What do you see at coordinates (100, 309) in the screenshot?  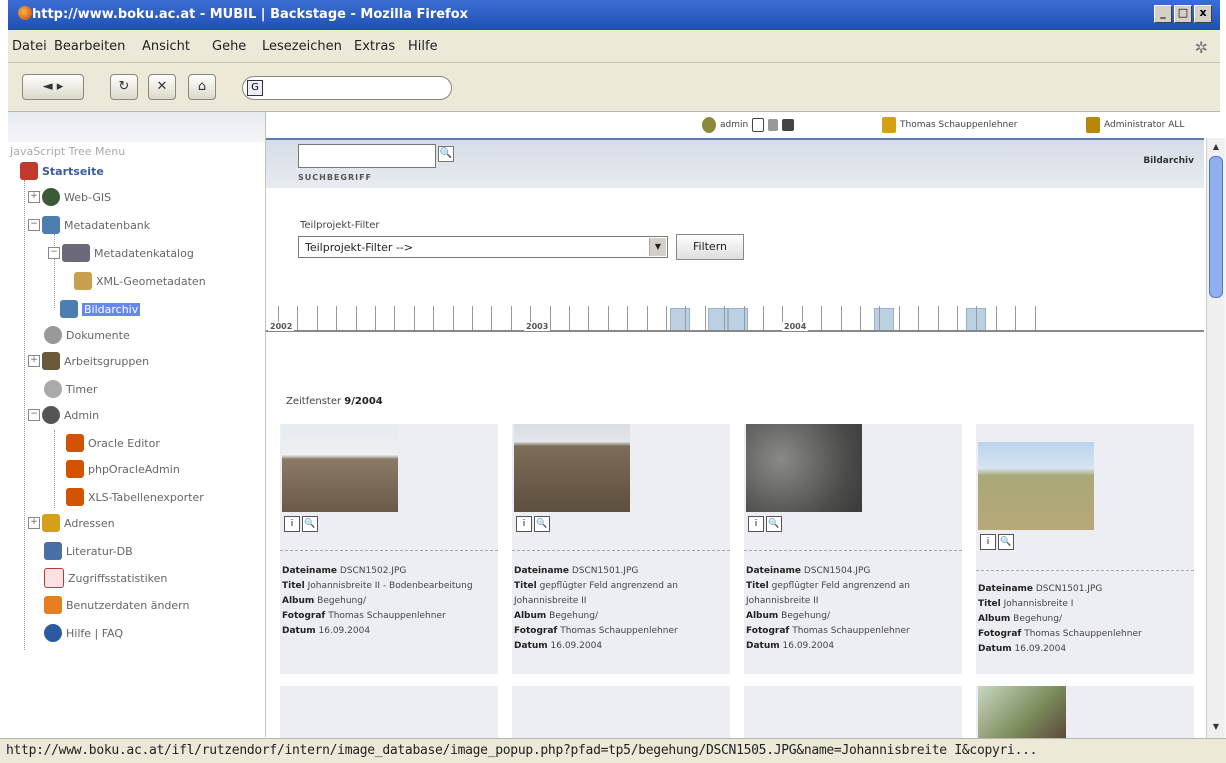 I see `sidebar-item-bildarchiv: Bildarchiv` at bounding box center [100, 309].